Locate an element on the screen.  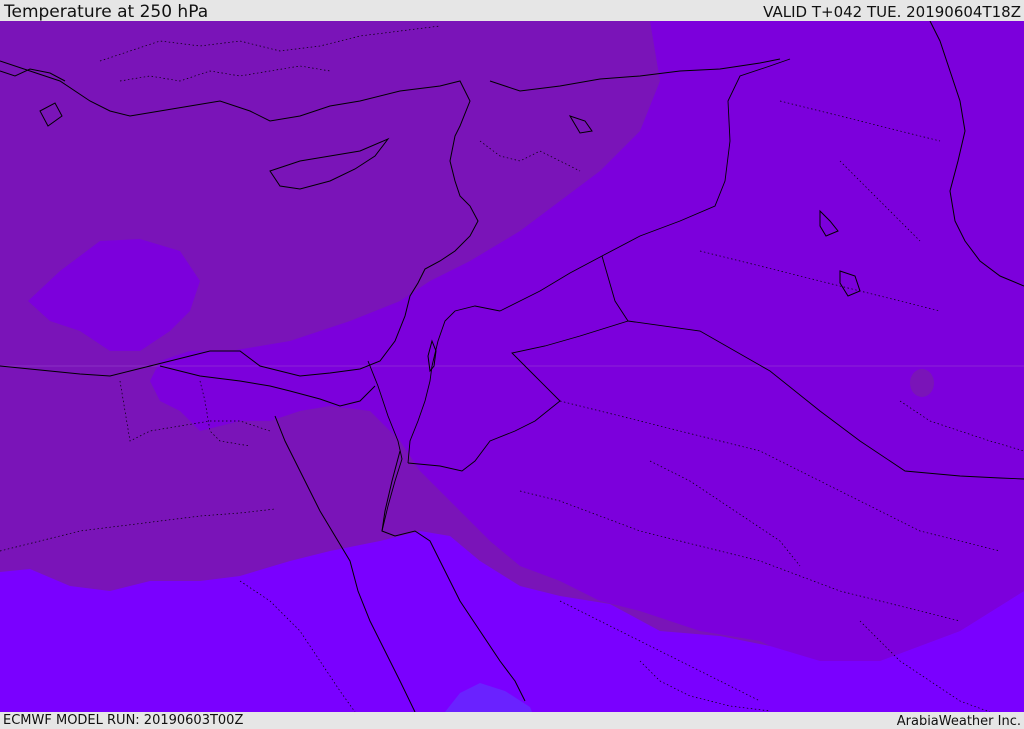
model-run-label: ECMWF MODEL RUN: 20190603T00Z is located at coordinates (123, 720).